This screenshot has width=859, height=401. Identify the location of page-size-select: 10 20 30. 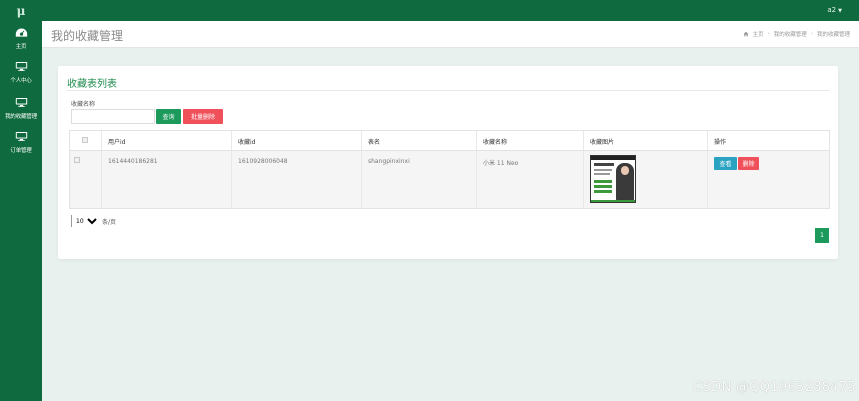
(85, 221).